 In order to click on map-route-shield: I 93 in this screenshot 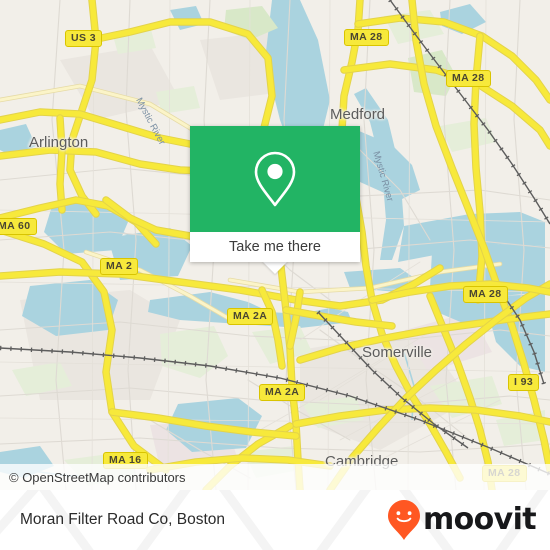, I will do `click(524, 382)`.